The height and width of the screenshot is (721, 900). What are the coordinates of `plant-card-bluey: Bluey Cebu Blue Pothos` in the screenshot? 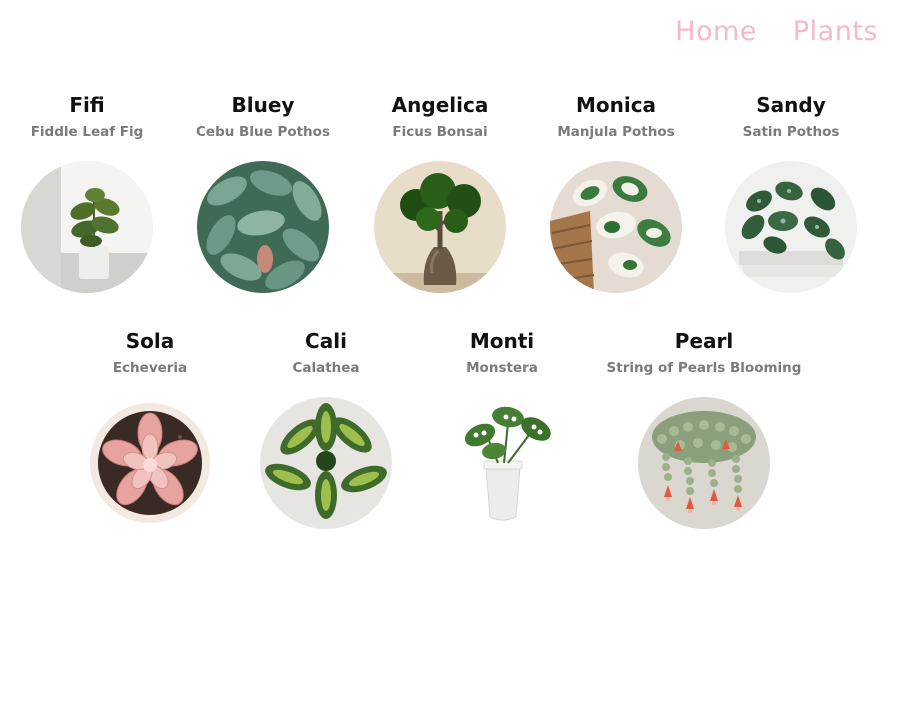 It's located at (263, 193).